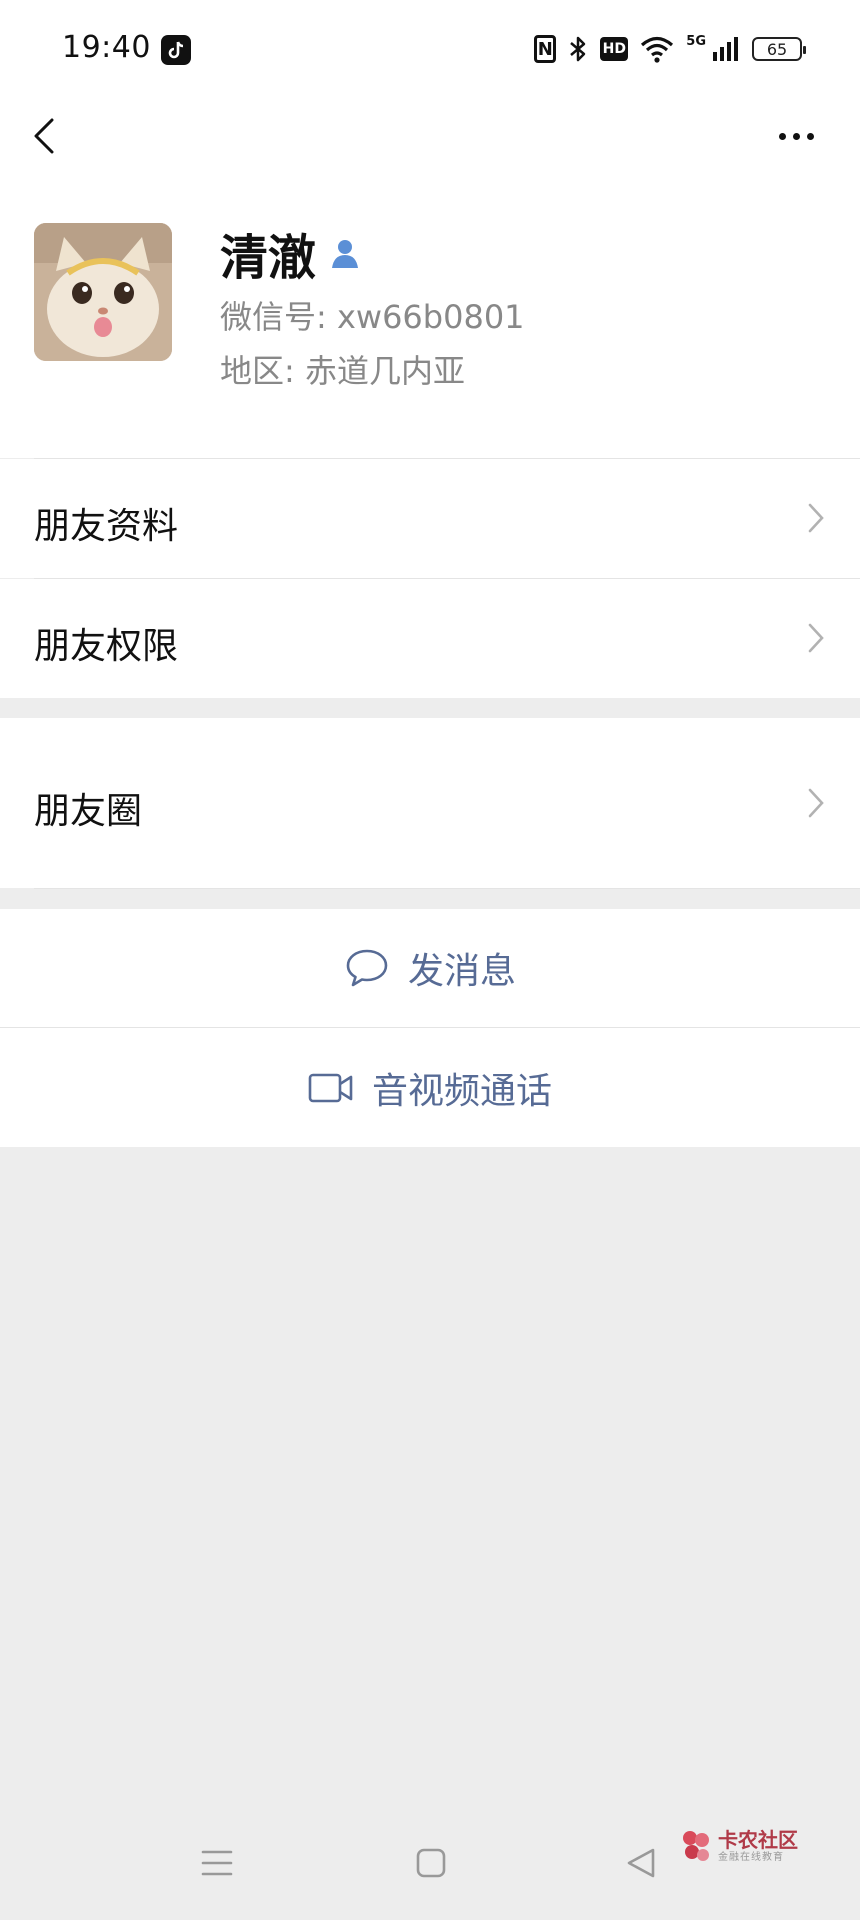 The height and width of the screenshot is (1920, 860). What do you see at coordinates (372, 317) in the screenshot?
I see `wechat-id: 微信号: xw66b0801` at bounding box center [372, 317].